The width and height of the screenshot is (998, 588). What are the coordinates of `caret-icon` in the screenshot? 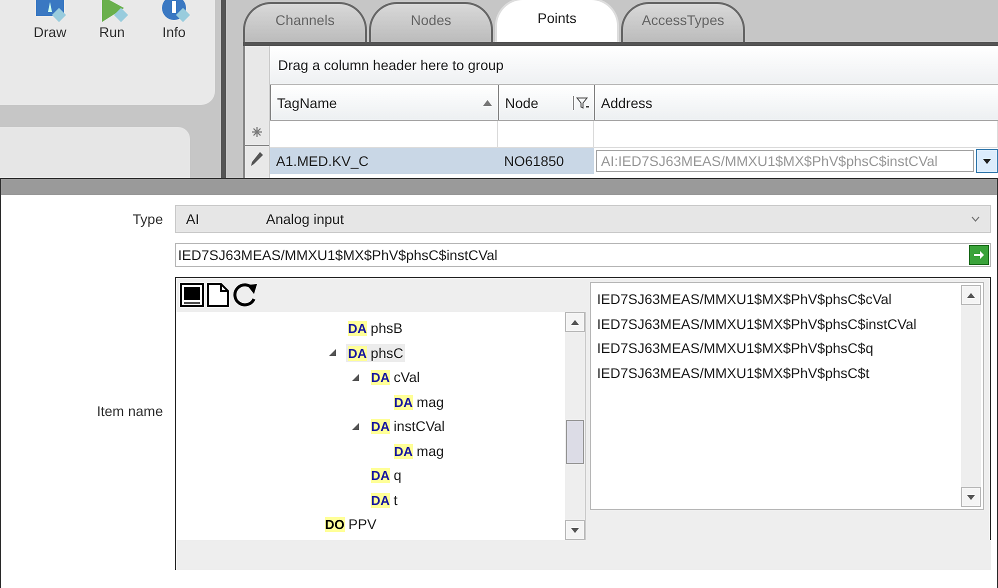 It's located at (987, 161).